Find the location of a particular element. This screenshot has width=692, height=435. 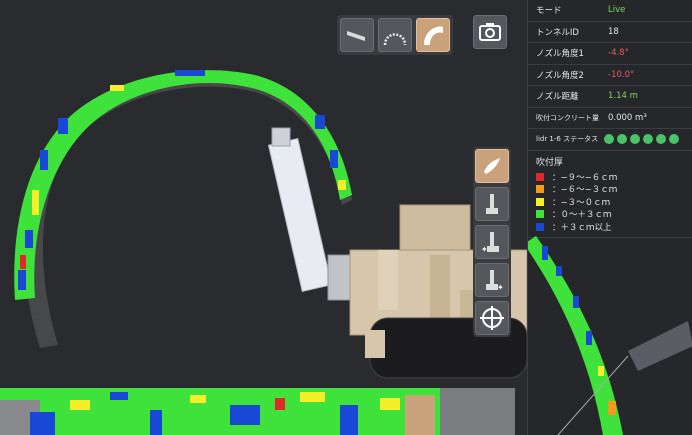

nozzle-angle1-row: ノズル角度1 -4.8° is located at coordinates (610, 54).